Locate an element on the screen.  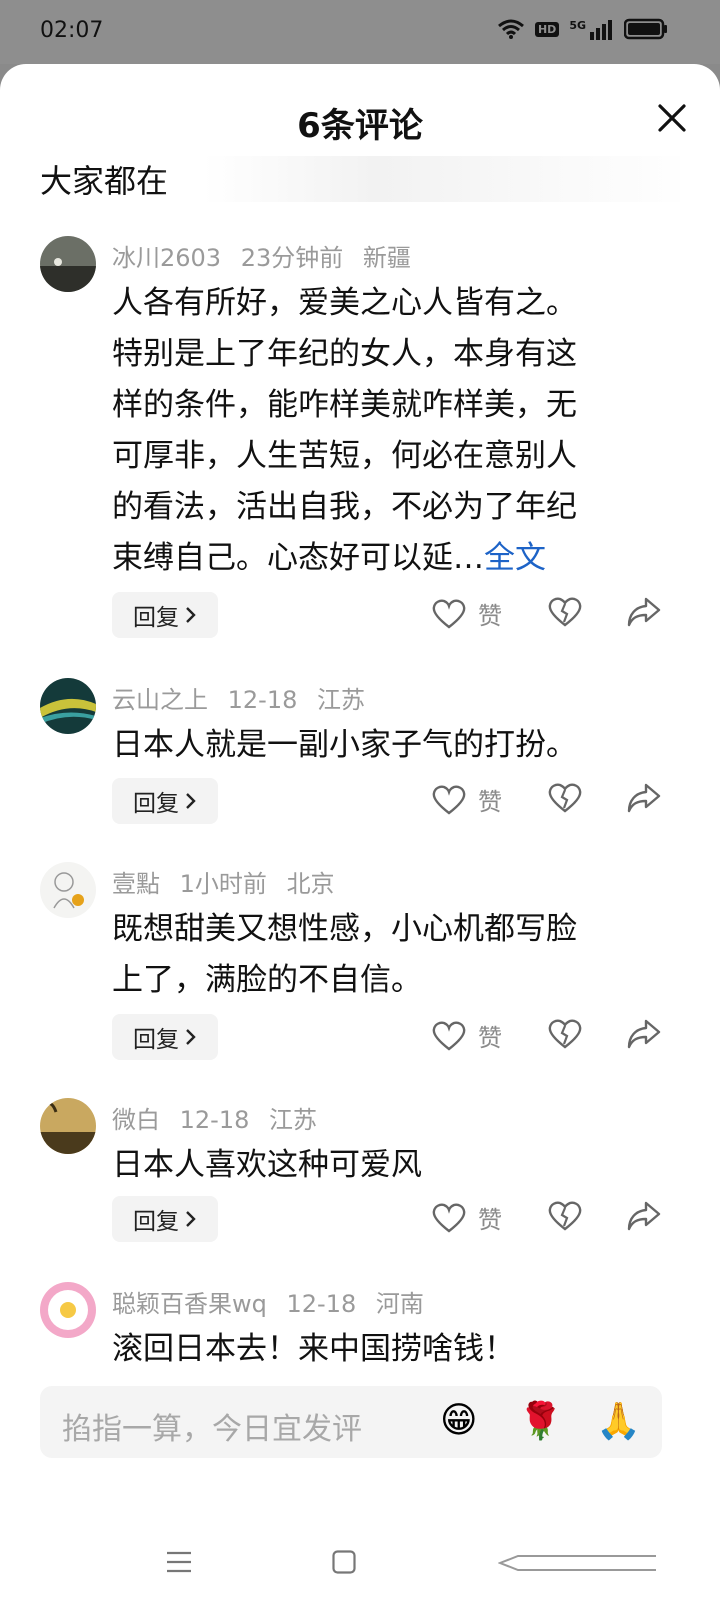
comment-username: 微白 is located at coordinates (136, 1120).